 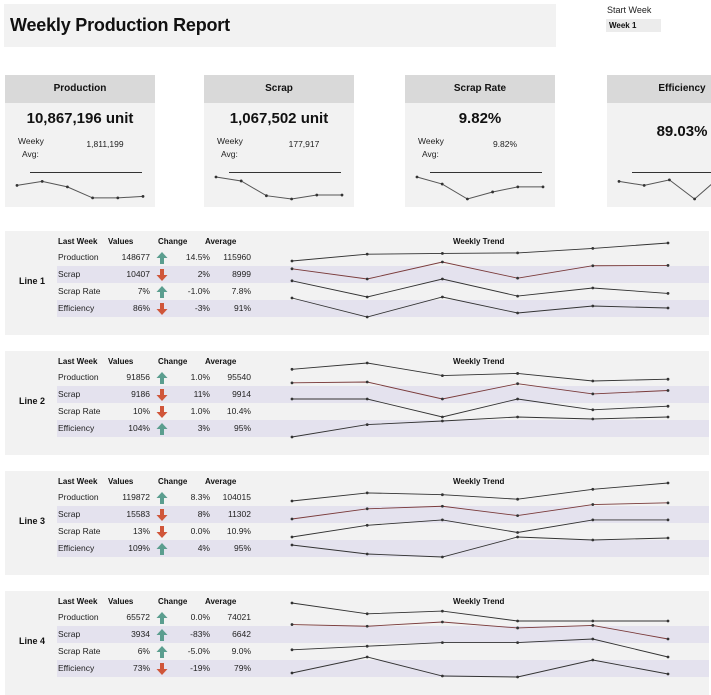 What do you see at coordinates (480, 141) in the screenshot?
I see `kpi-card-scrap-rate: Scrap Rate 9.82% Weeky Avg: 9.82%` at bounding box center [480, 141].